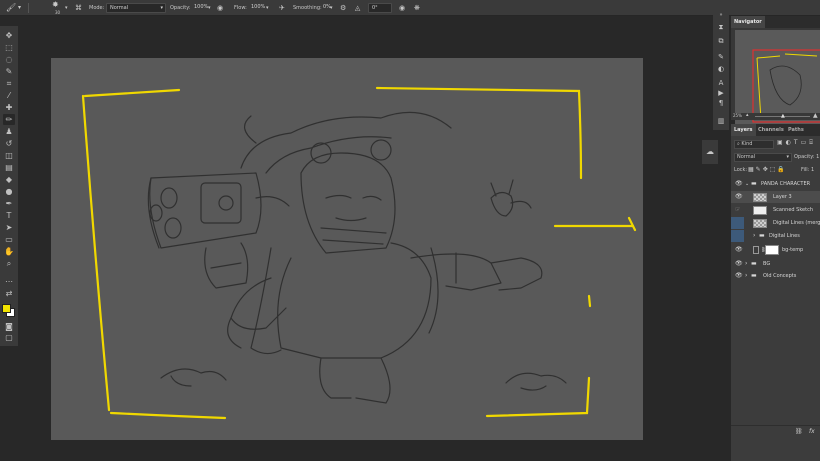 This screenshot has height=461, width=820. I want to click on smoothing-options-gear-icon: ⚙, so click(343, 8).